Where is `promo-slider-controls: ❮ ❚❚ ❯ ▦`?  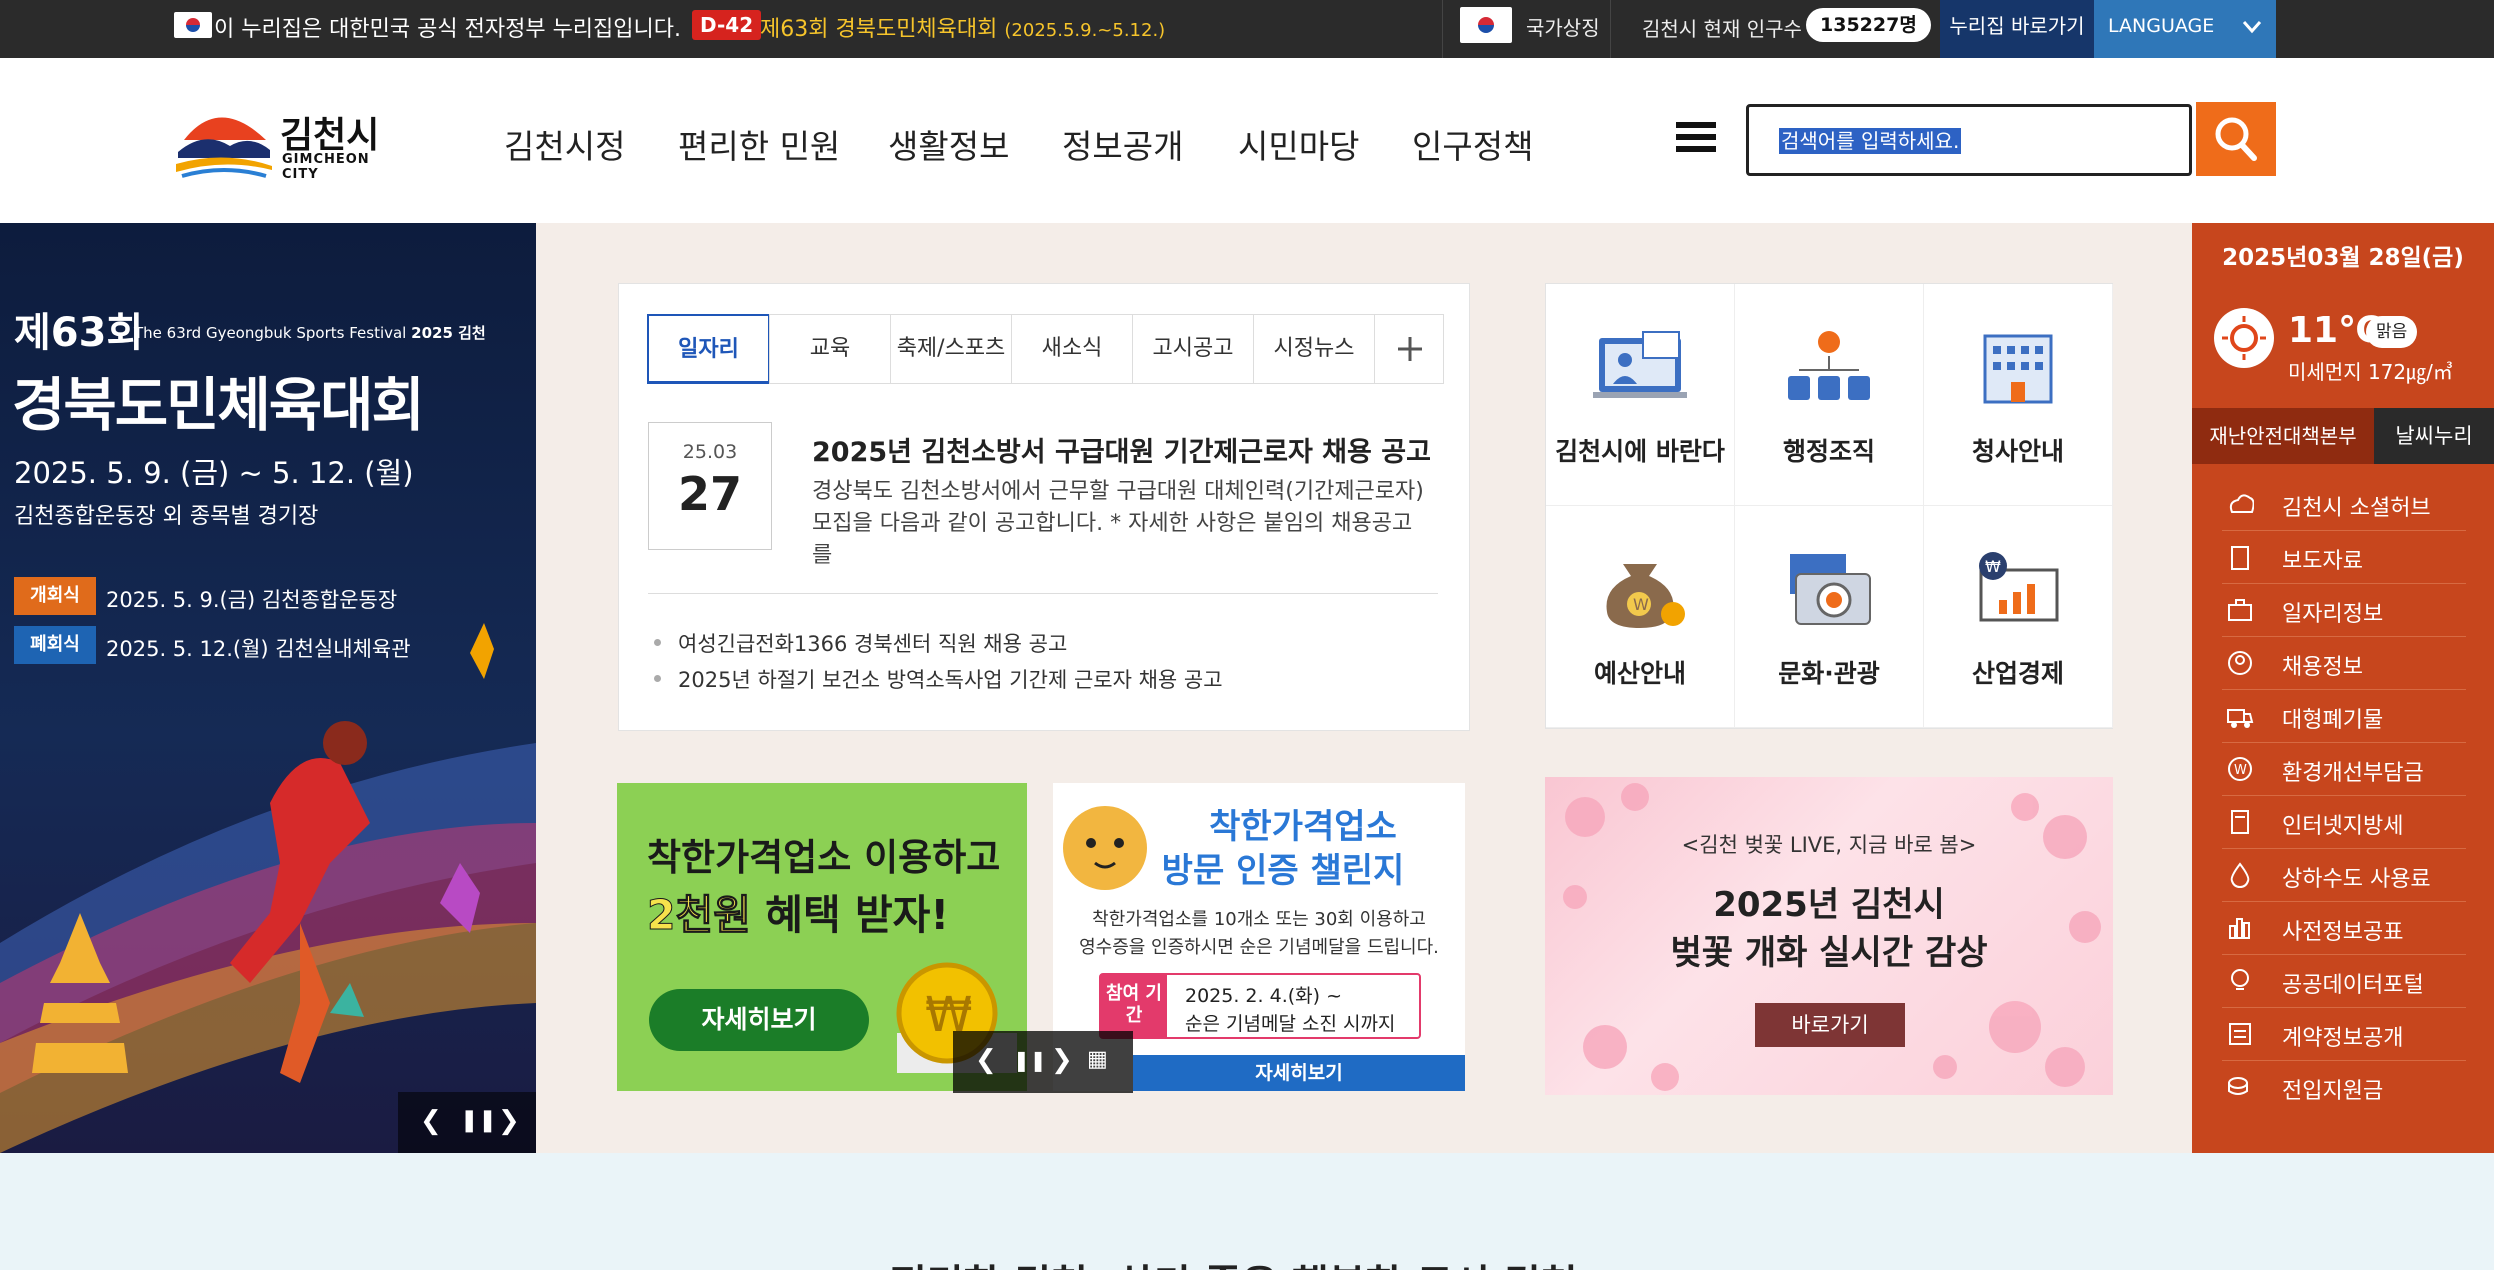
promo-slider-controls: ❮ ❚❚ ❯ ▦ is located at coordinates (1043, 1062).